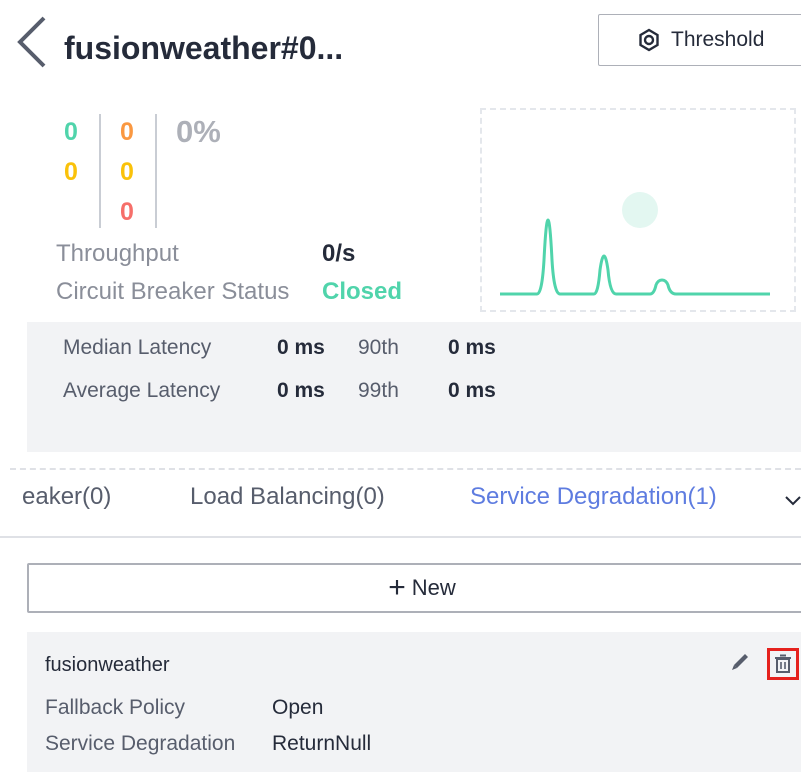 The image size is (801, 772). Describe the element at coordinates (405, 469) in the screenshot. I see `section-divider` at that location.